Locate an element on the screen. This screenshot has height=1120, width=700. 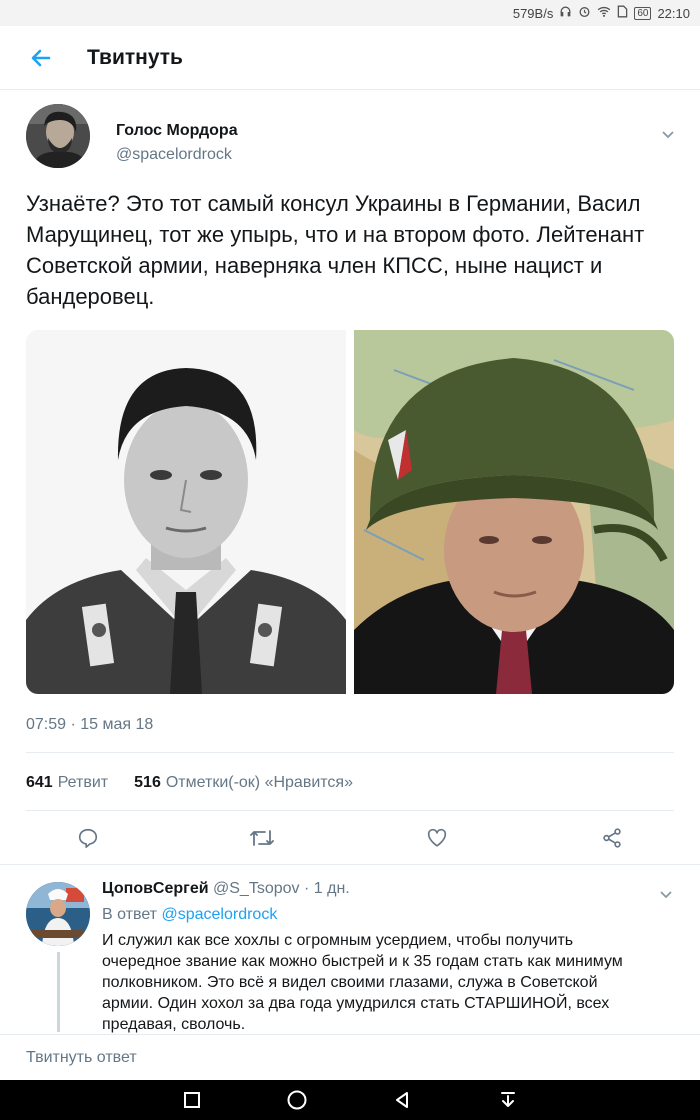
reply-button is located at coordinates (88, 838).